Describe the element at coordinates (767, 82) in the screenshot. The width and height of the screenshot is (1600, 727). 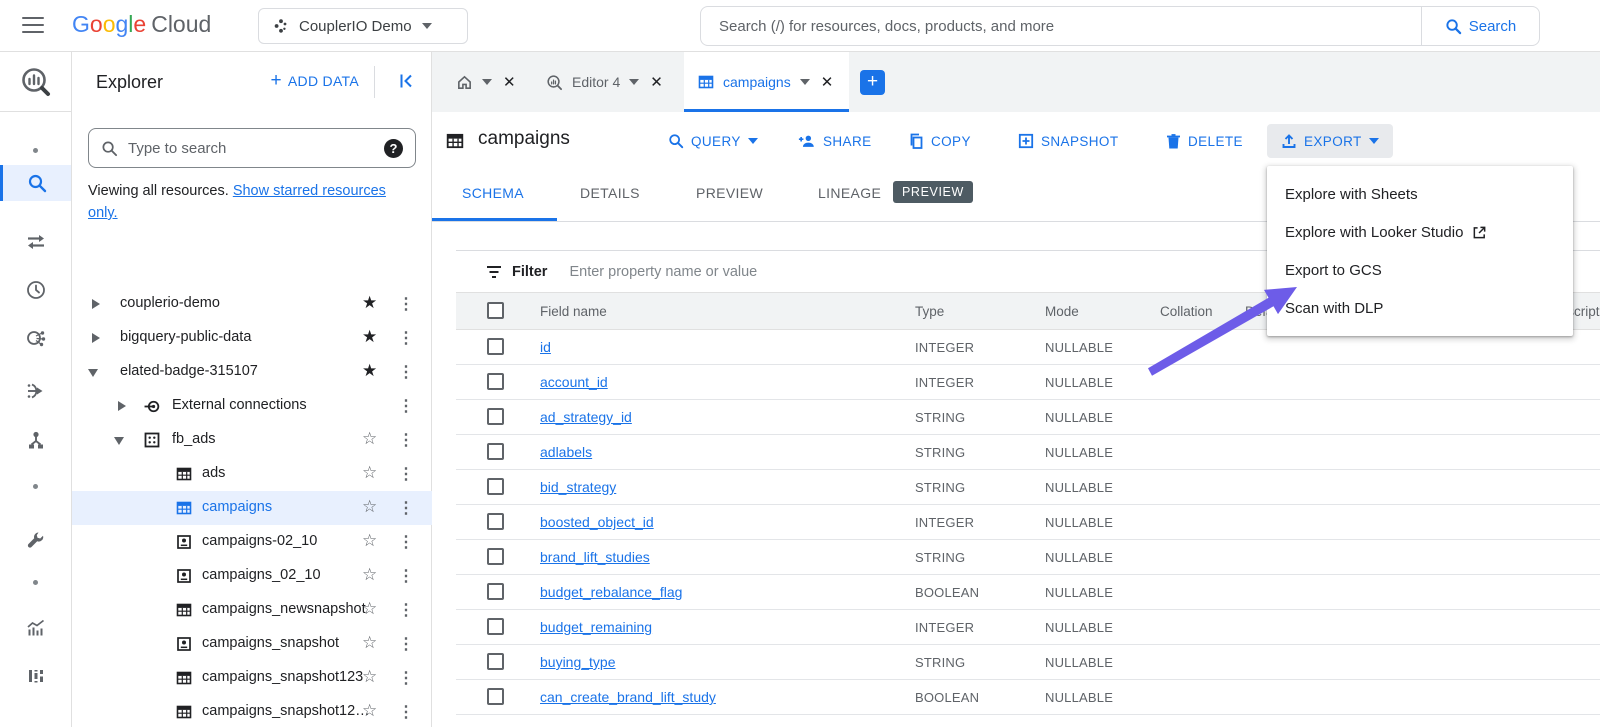
I see `tab-campaigns: campaigns ✕` at that location.